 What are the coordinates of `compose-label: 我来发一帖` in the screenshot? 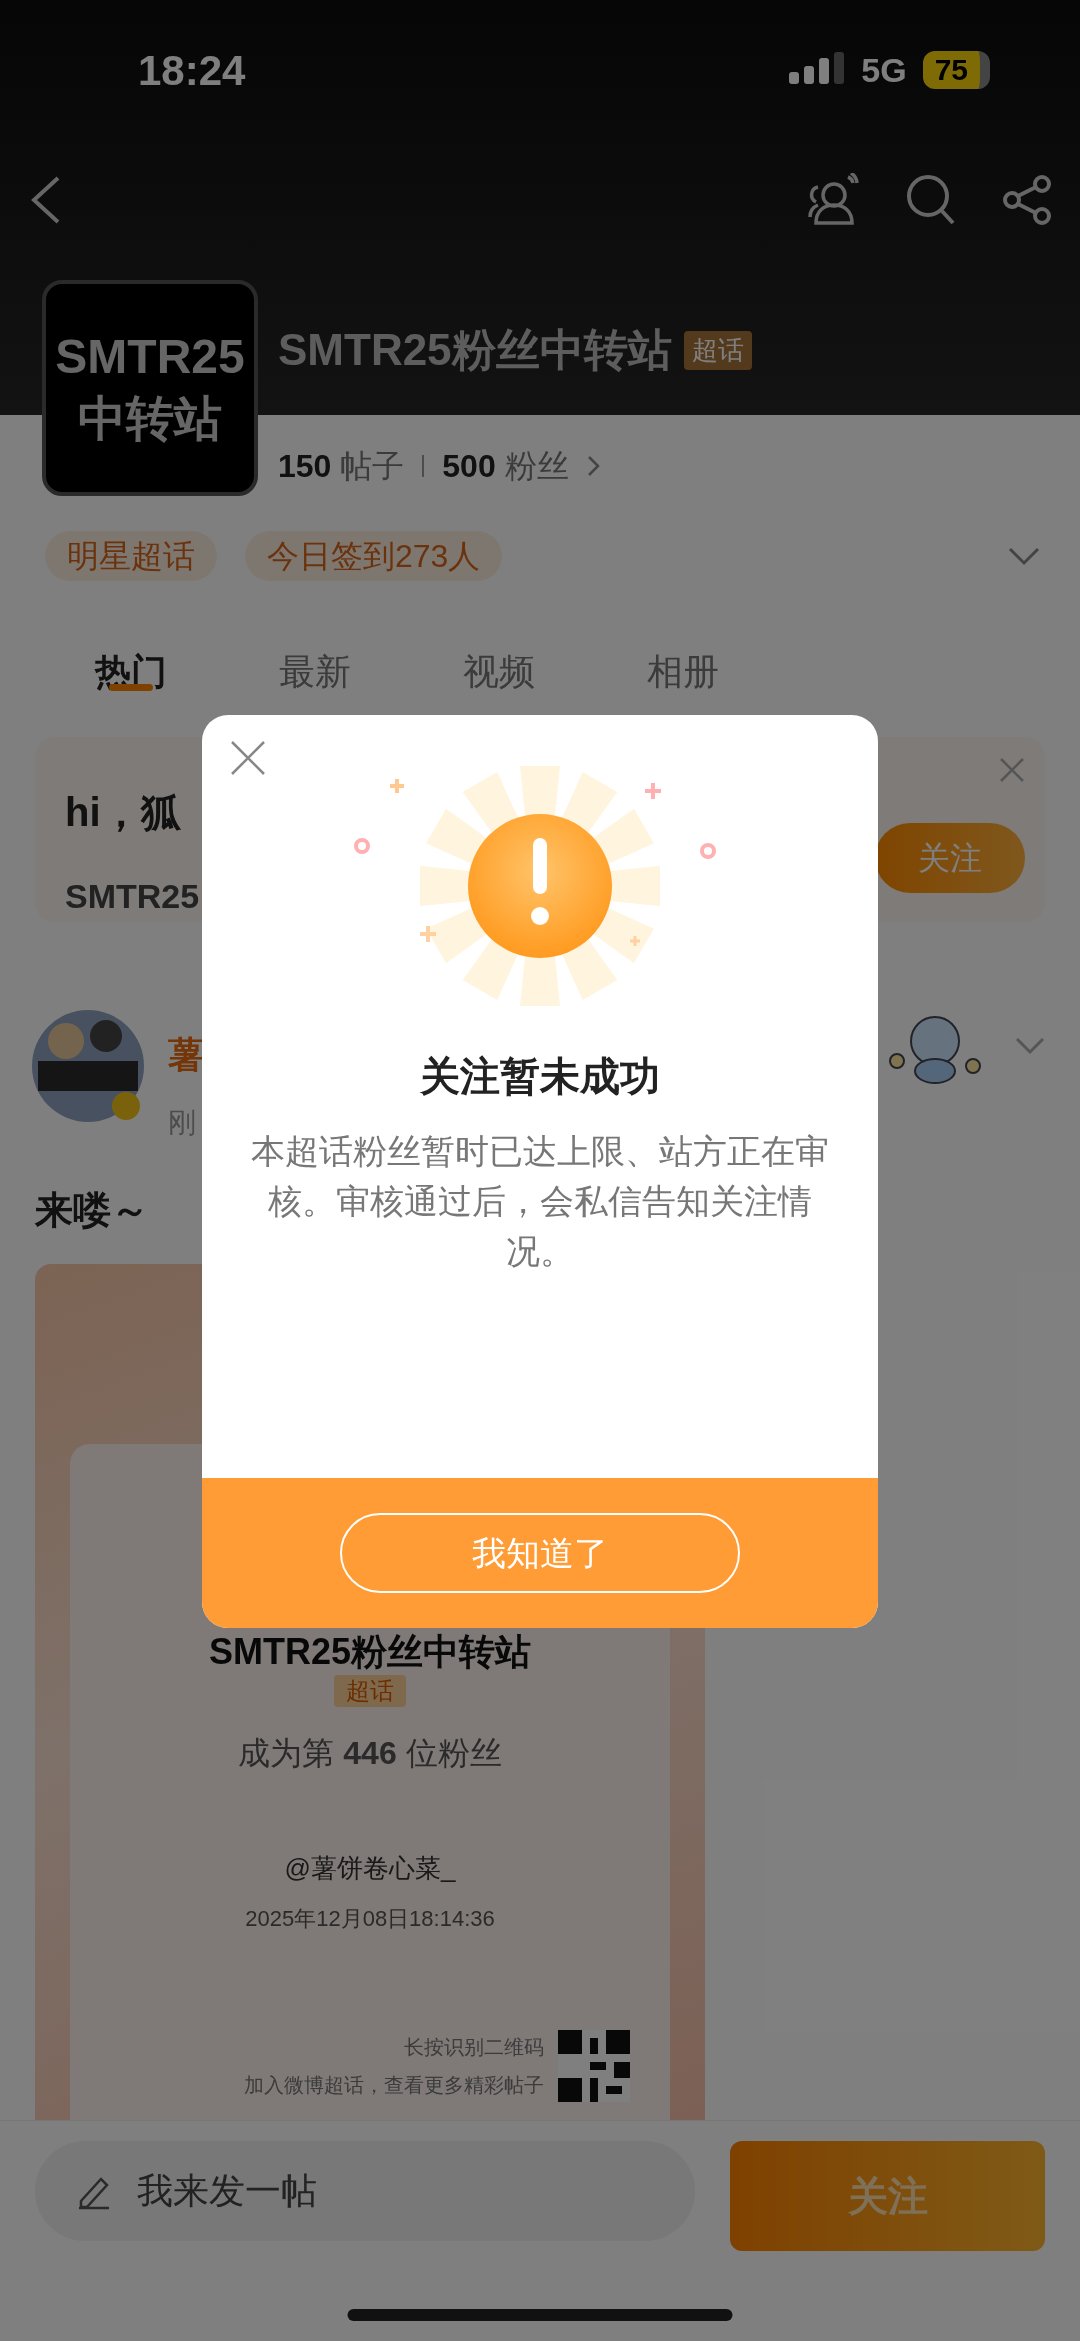 It's located at (227, 2191).